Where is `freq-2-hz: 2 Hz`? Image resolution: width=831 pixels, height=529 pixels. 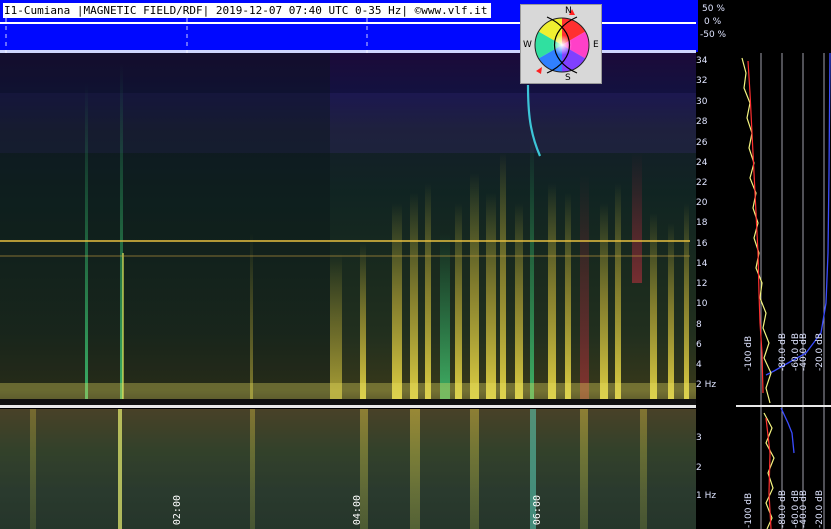 freq-2-hz: 2 Hz is located at coordinates (706, 385).